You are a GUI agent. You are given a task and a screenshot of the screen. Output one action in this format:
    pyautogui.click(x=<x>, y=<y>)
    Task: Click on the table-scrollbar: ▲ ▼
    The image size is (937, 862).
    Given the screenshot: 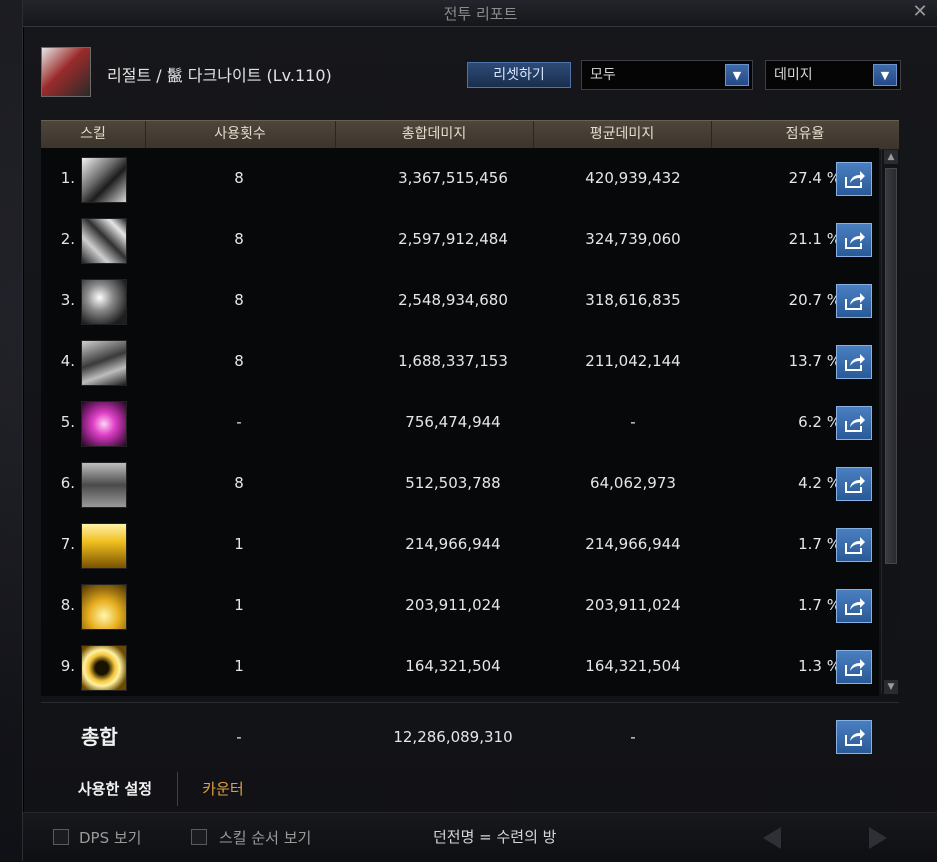 What is the action you would take?
    pyautogui.click(x=890, y=422)
    